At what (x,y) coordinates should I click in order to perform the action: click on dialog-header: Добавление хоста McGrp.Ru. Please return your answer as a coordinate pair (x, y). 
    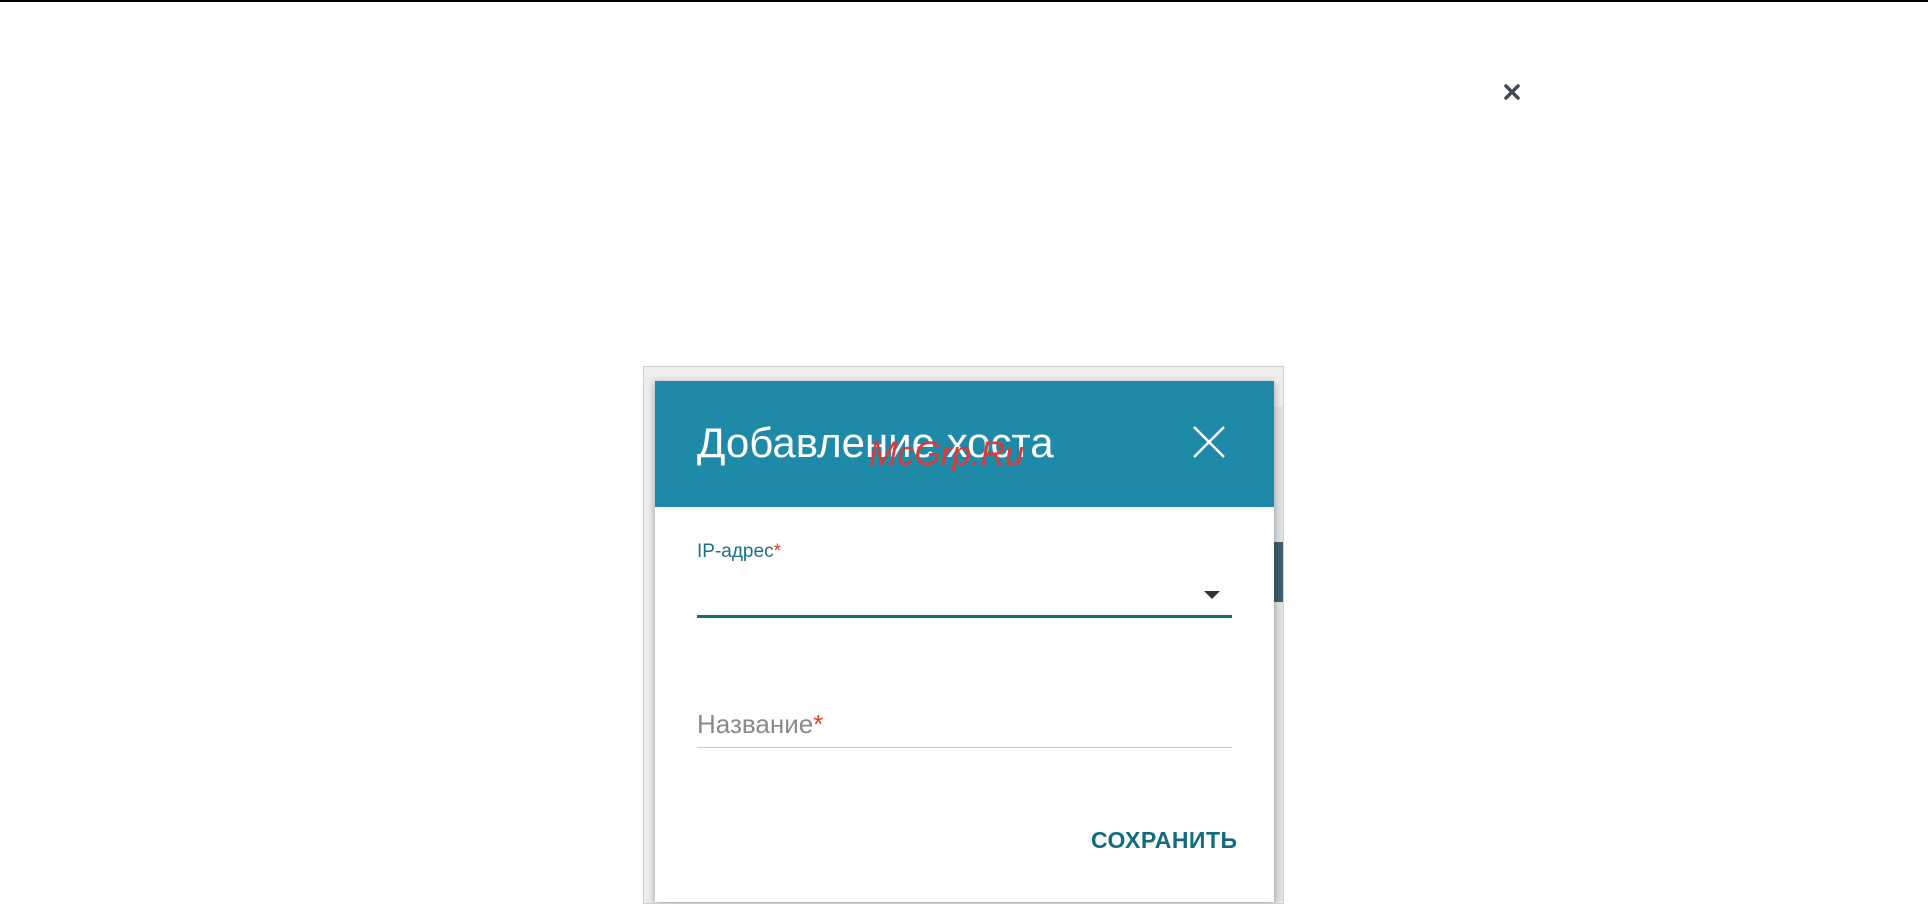
    Looking at the image, I should click on (964, 444).